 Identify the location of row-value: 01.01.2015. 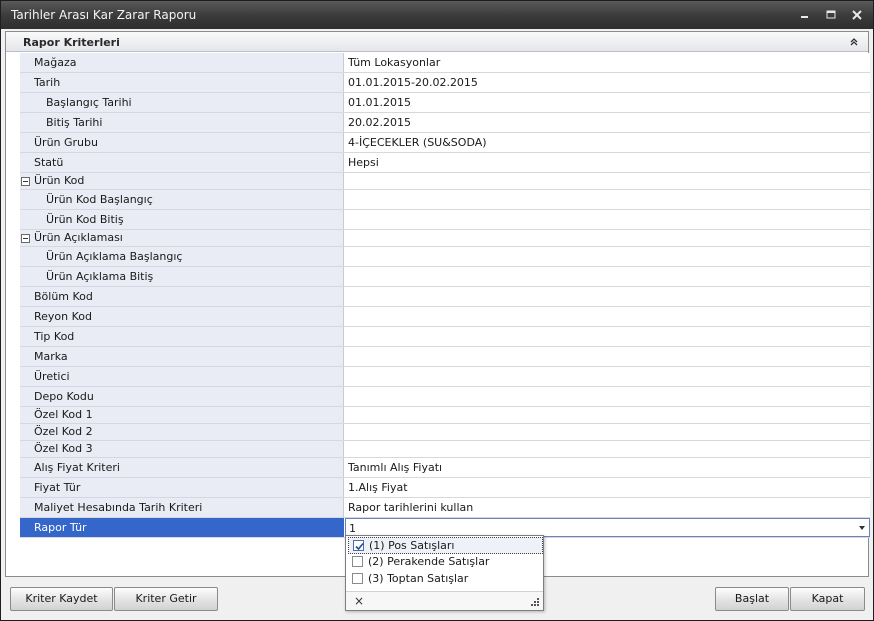
(607, 102).